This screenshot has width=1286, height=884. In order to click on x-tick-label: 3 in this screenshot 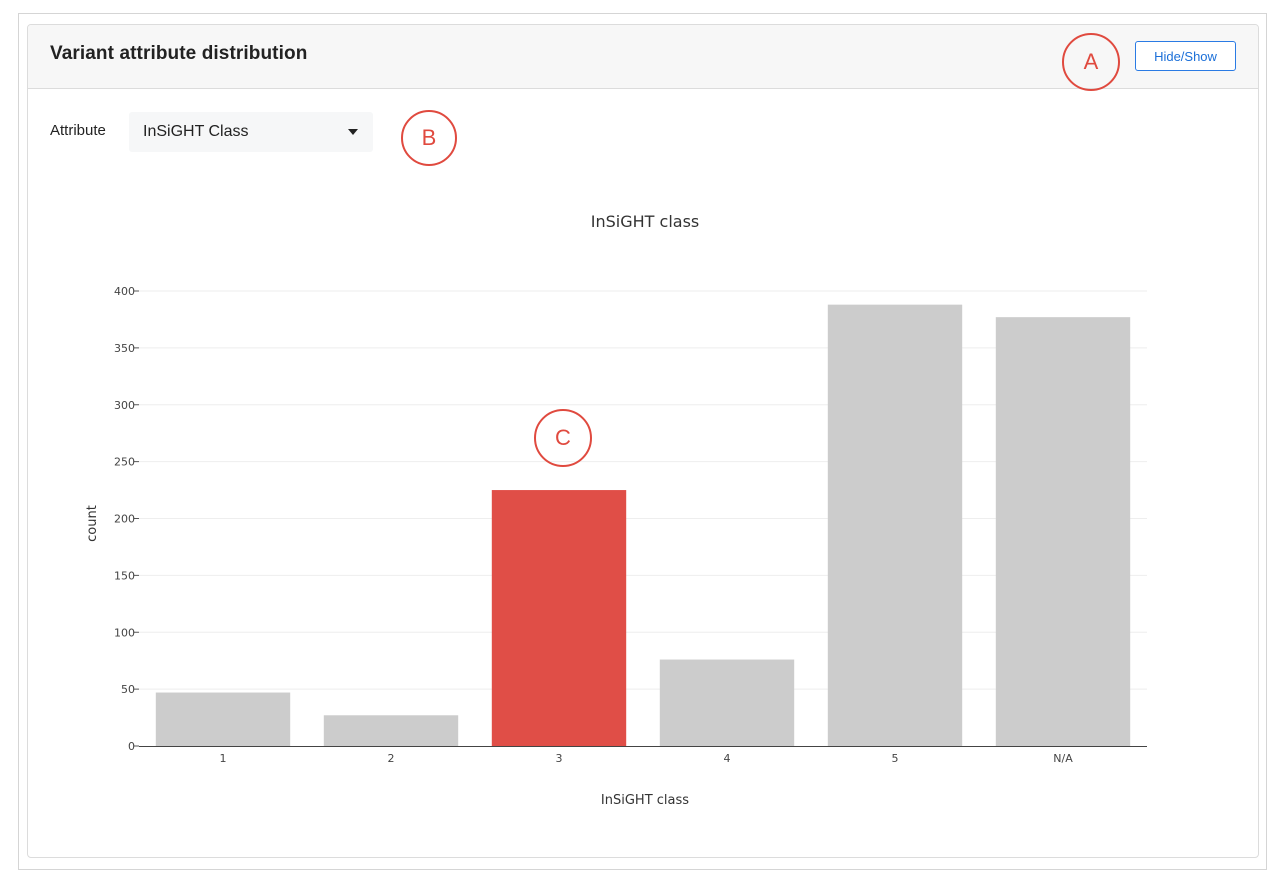, I will do `click(559, 758)`.